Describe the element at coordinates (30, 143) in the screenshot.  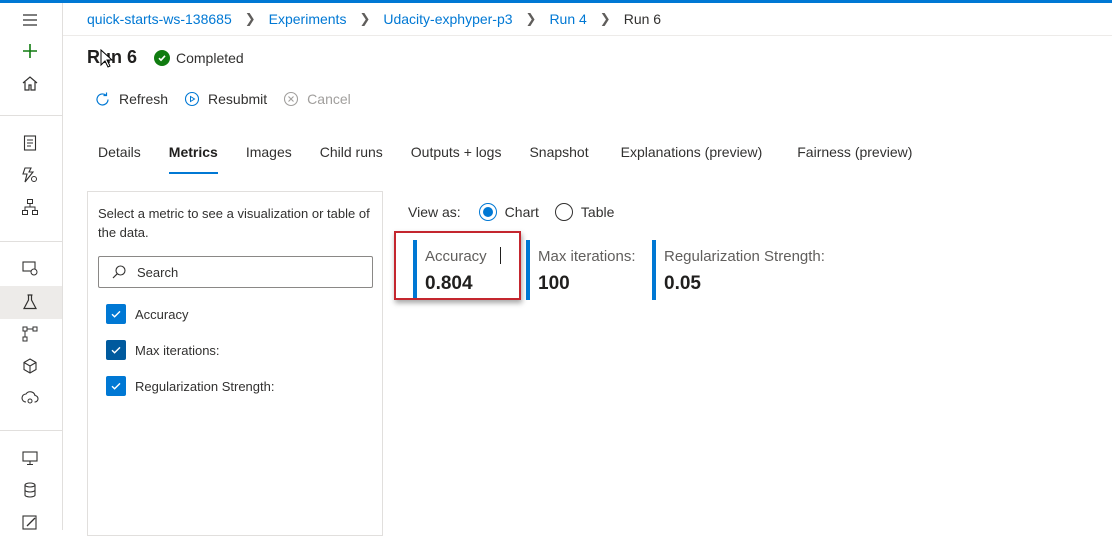
I see `notebook-icon` at that location.